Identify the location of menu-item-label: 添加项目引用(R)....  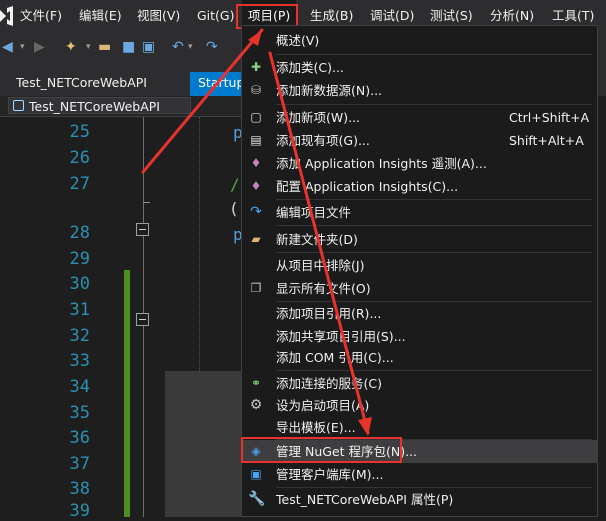
(329, 313).